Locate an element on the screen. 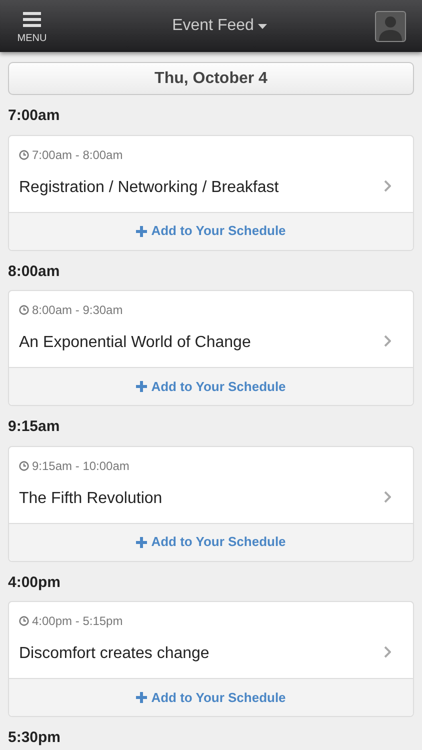  time-range: 4:00pm - 5:15pm is located at coordinates (77, 621).